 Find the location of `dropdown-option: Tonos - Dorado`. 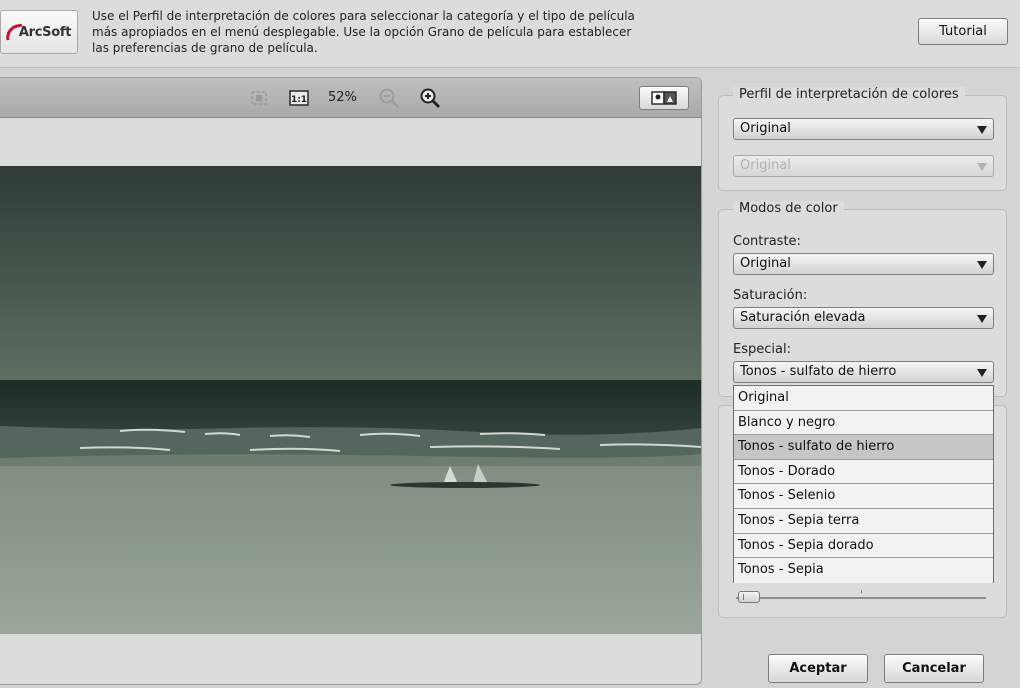

dropdown-option: Tonos - Dorado is located at coordinates (863, 472).